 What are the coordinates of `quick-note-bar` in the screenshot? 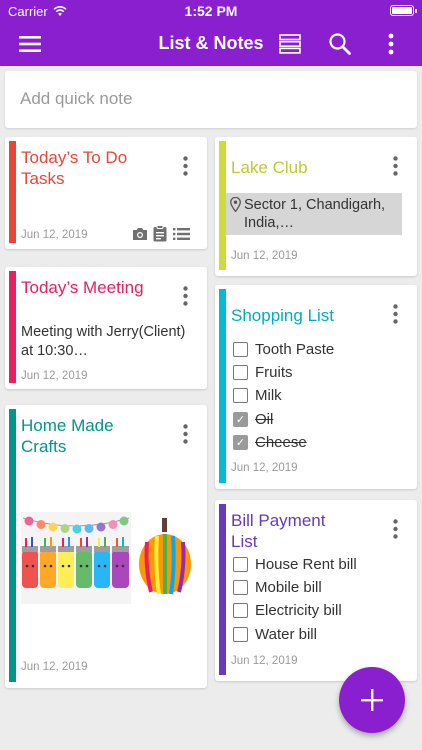 It's located at (211, 99).